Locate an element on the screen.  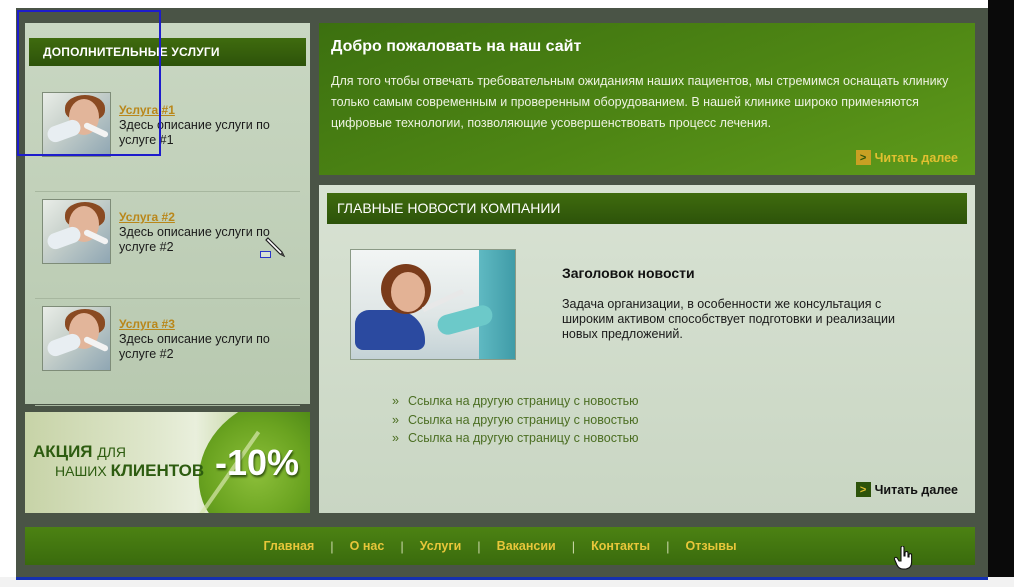
service-description: Здесь описание услуги по услуге #2 is located at coordinates (194, 346).